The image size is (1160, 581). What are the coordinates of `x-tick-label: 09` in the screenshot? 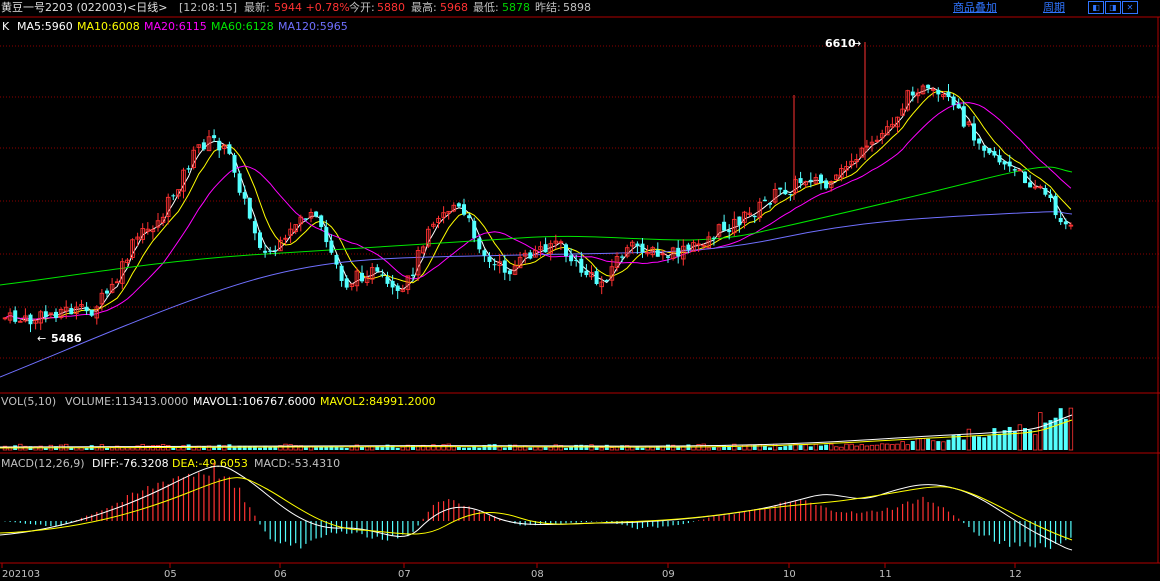 It's located at (668, 574).